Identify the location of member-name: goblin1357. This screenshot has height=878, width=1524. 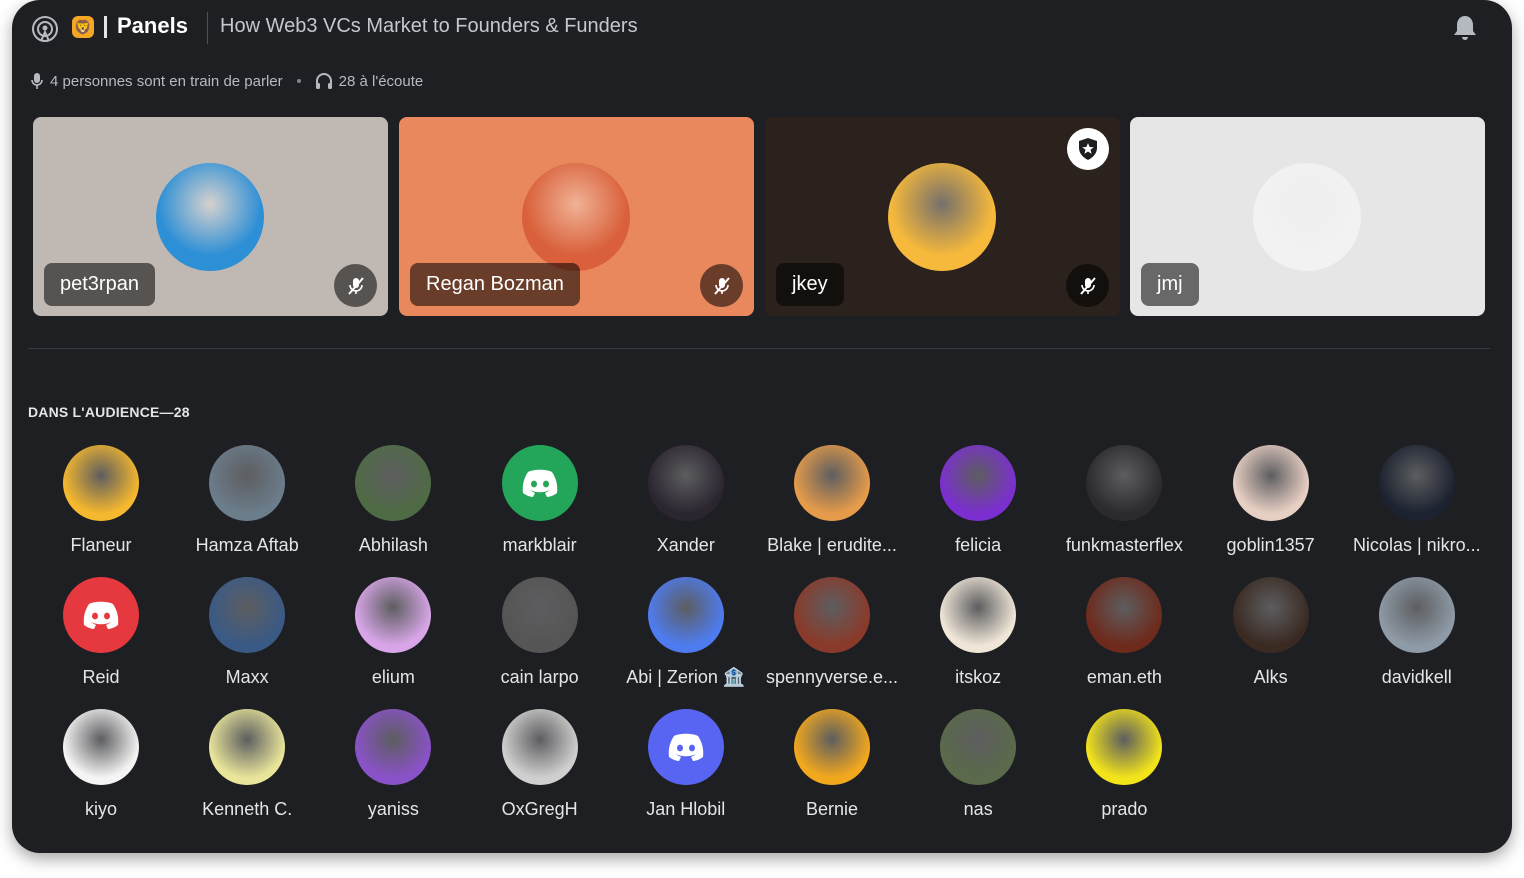
(1270, 545).